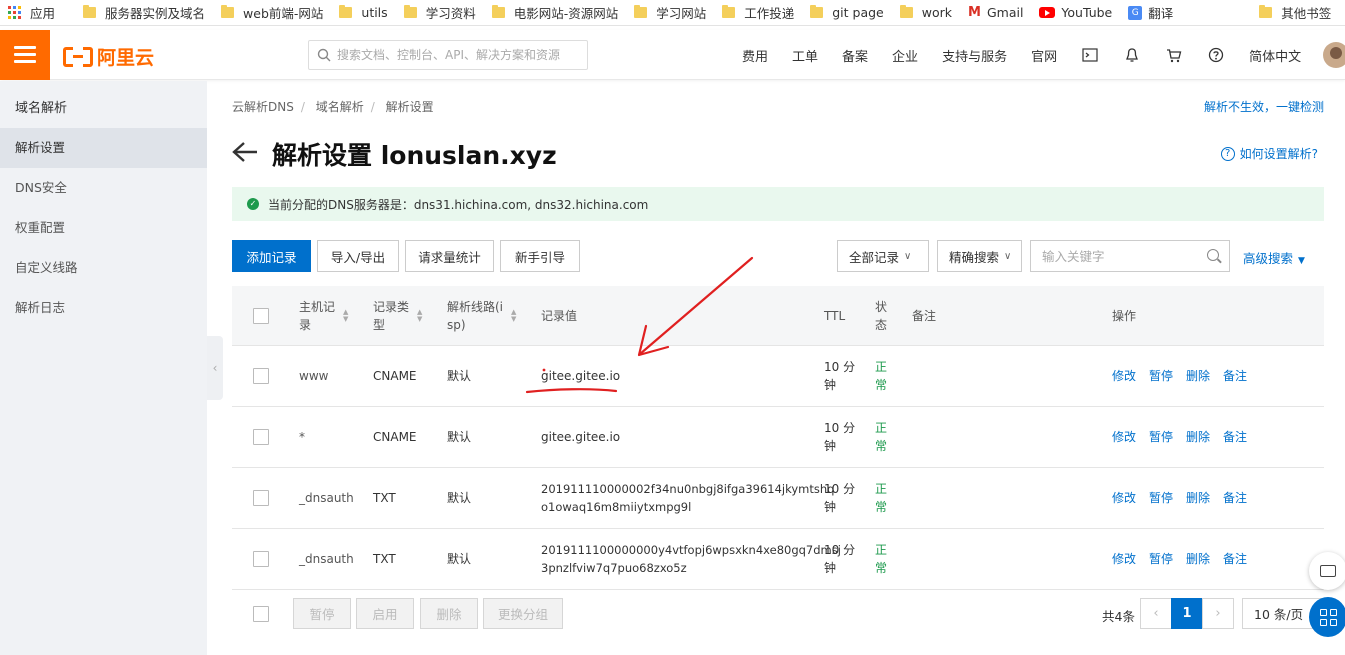  I want to click on sidebar-item-custom-lines: 自定义线路, so click(103, 268).